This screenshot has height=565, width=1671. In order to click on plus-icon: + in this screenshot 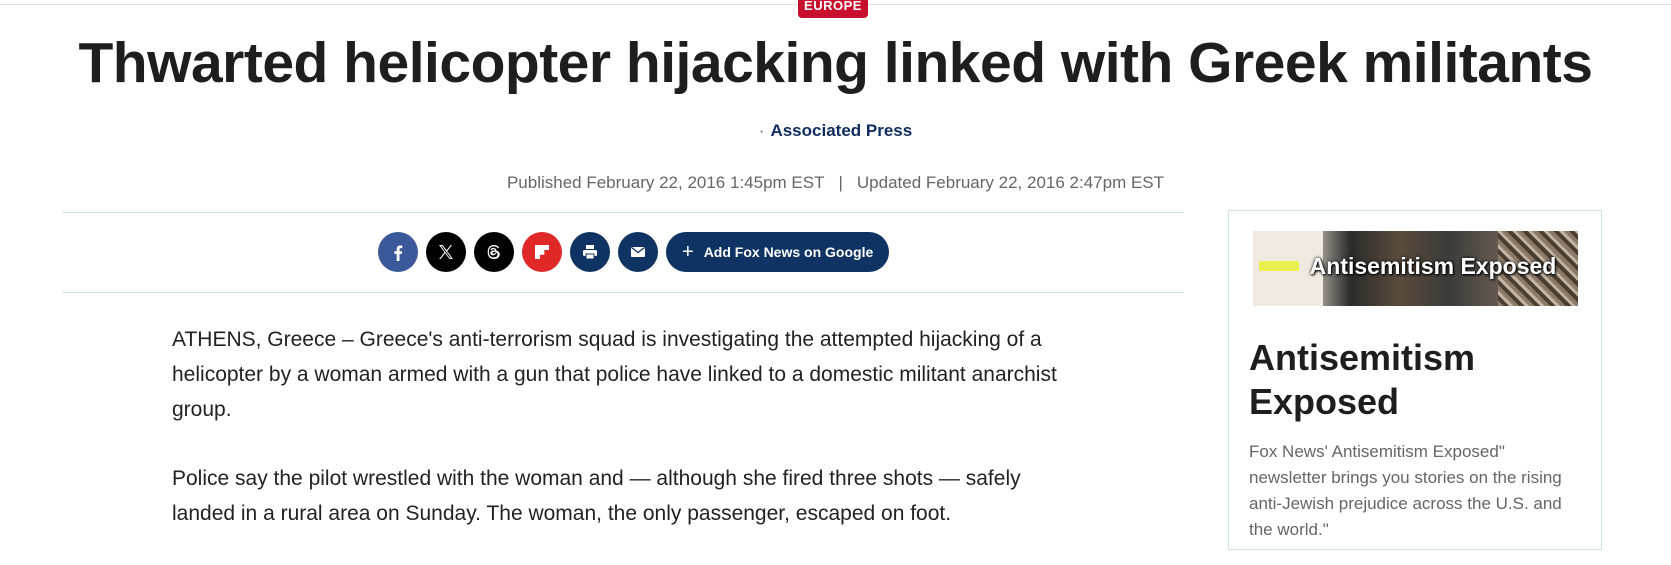, I will do `click(688, 252)`.